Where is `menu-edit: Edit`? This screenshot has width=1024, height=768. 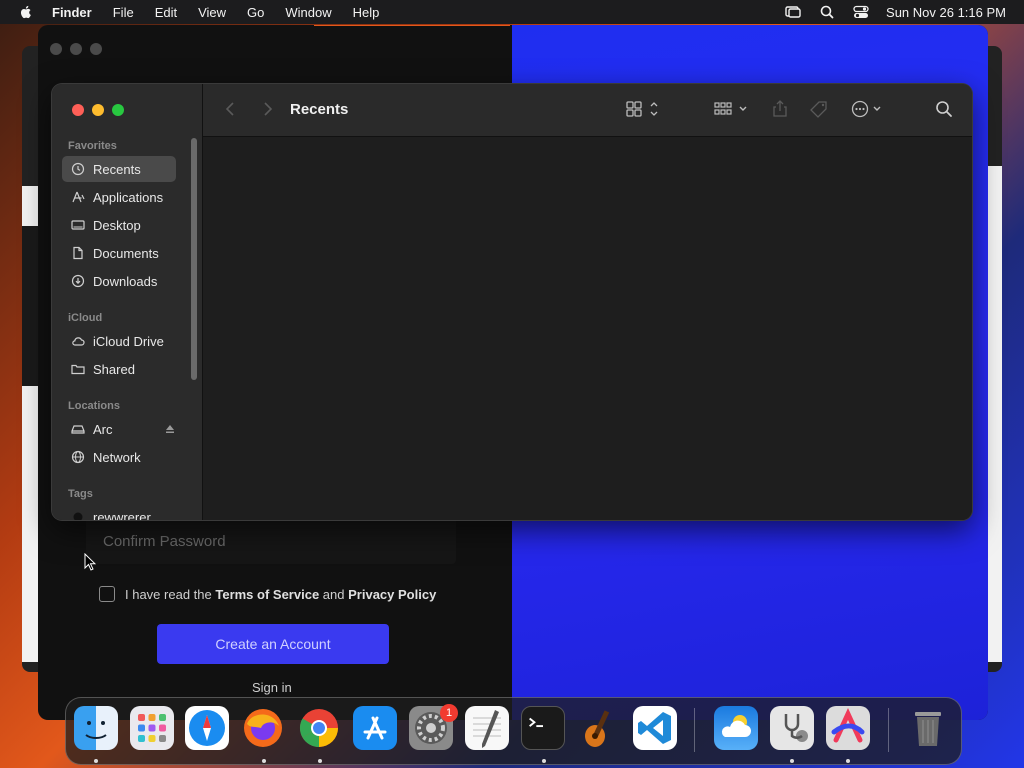
menu-edit: Edit is located at coordinates (166, 12).